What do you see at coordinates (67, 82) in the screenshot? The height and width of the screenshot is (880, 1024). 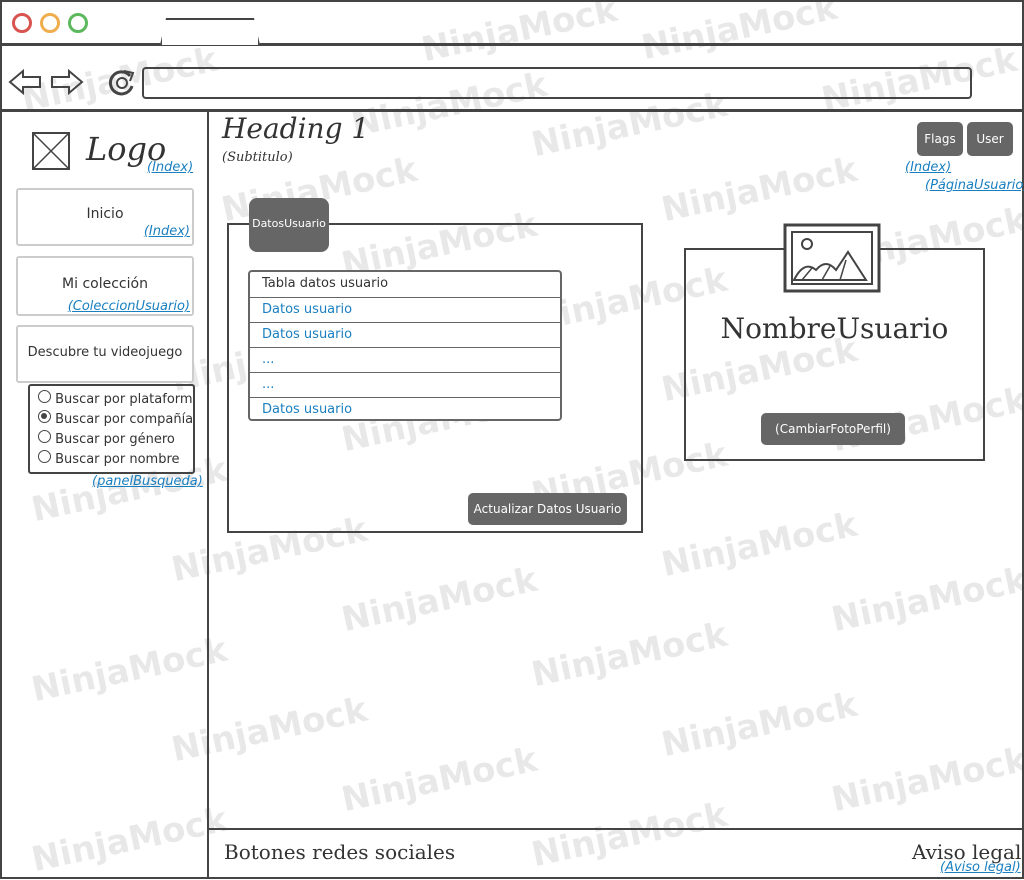 I see `forward-arrow-icon` at bounding box center [67, 82].